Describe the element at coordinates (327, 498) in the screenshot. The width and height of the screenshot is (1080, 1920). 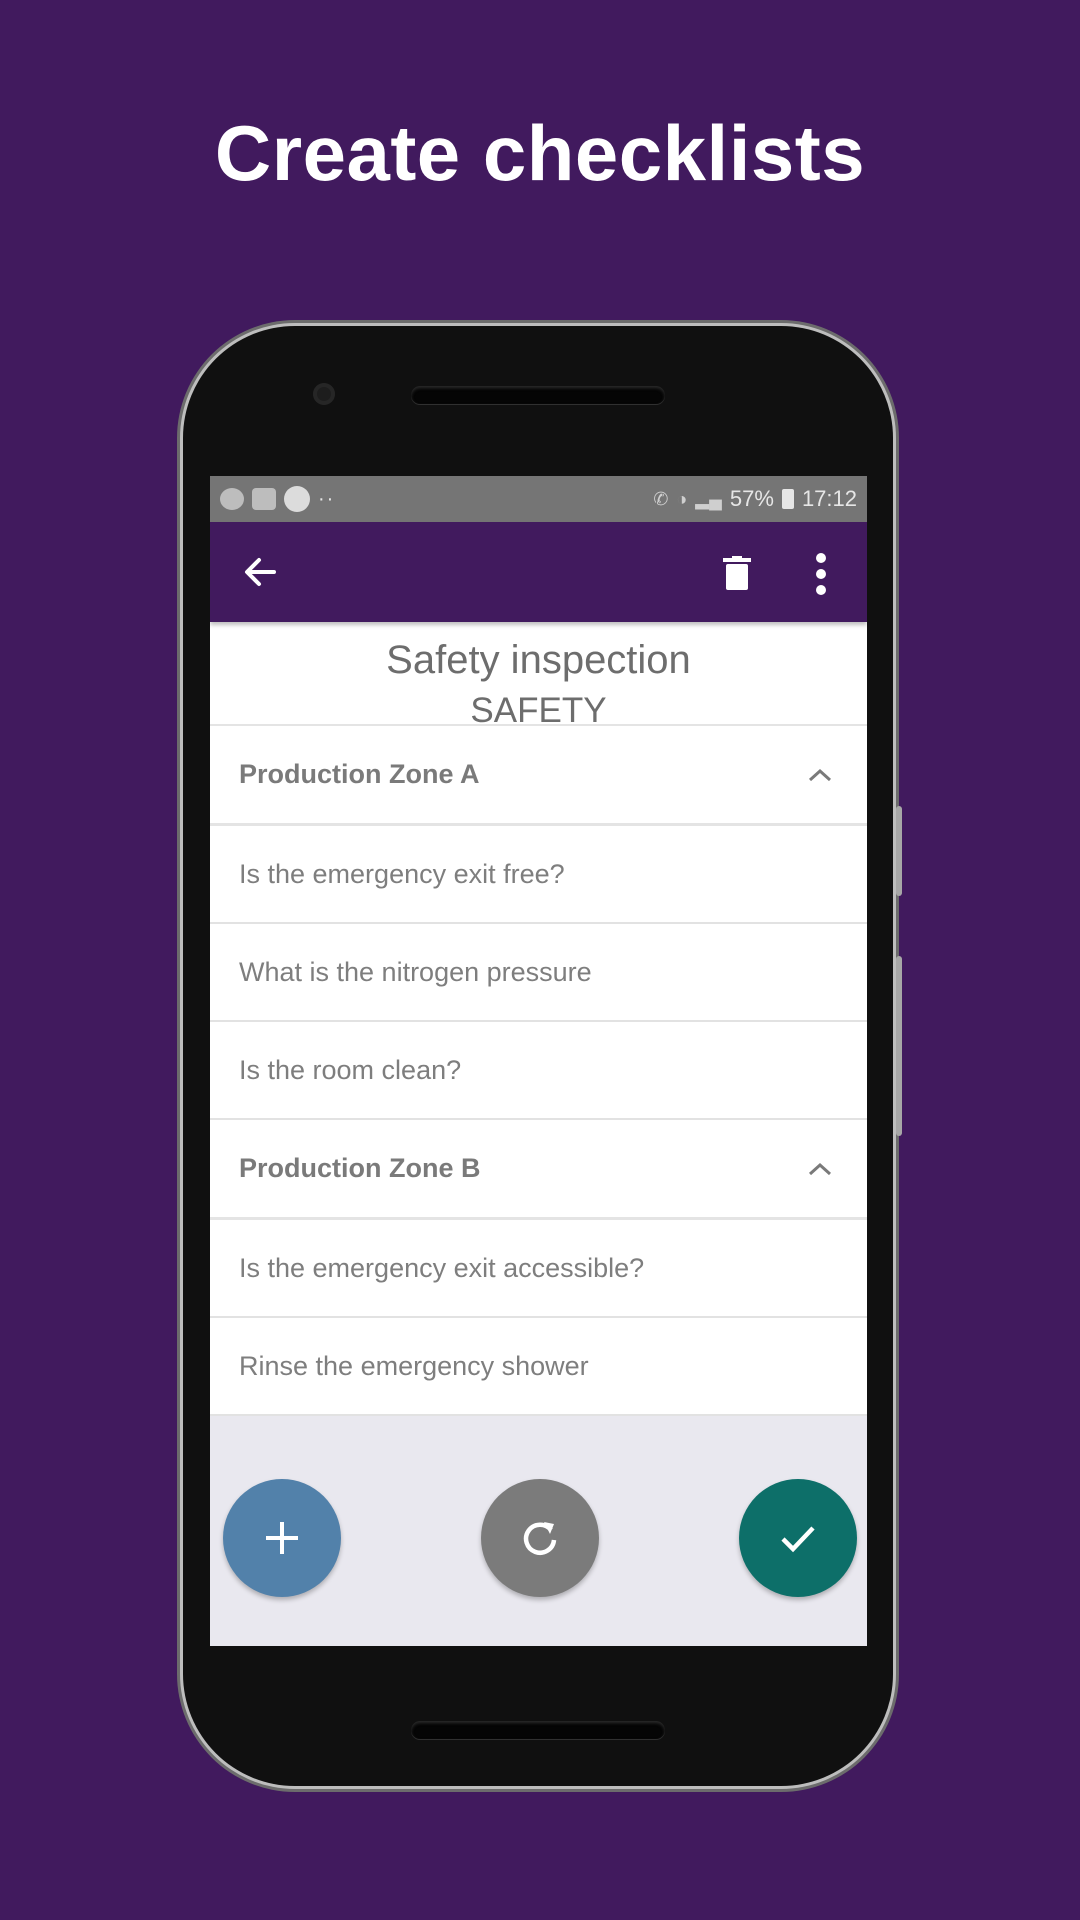
I see `more-notifications-indicator: ··` at that location.